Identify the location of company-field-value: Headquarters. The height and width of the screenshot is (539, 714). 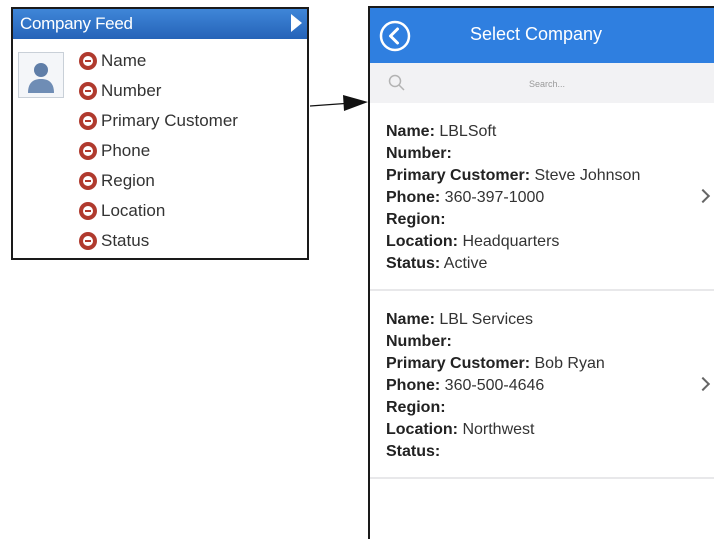
(511, 241).